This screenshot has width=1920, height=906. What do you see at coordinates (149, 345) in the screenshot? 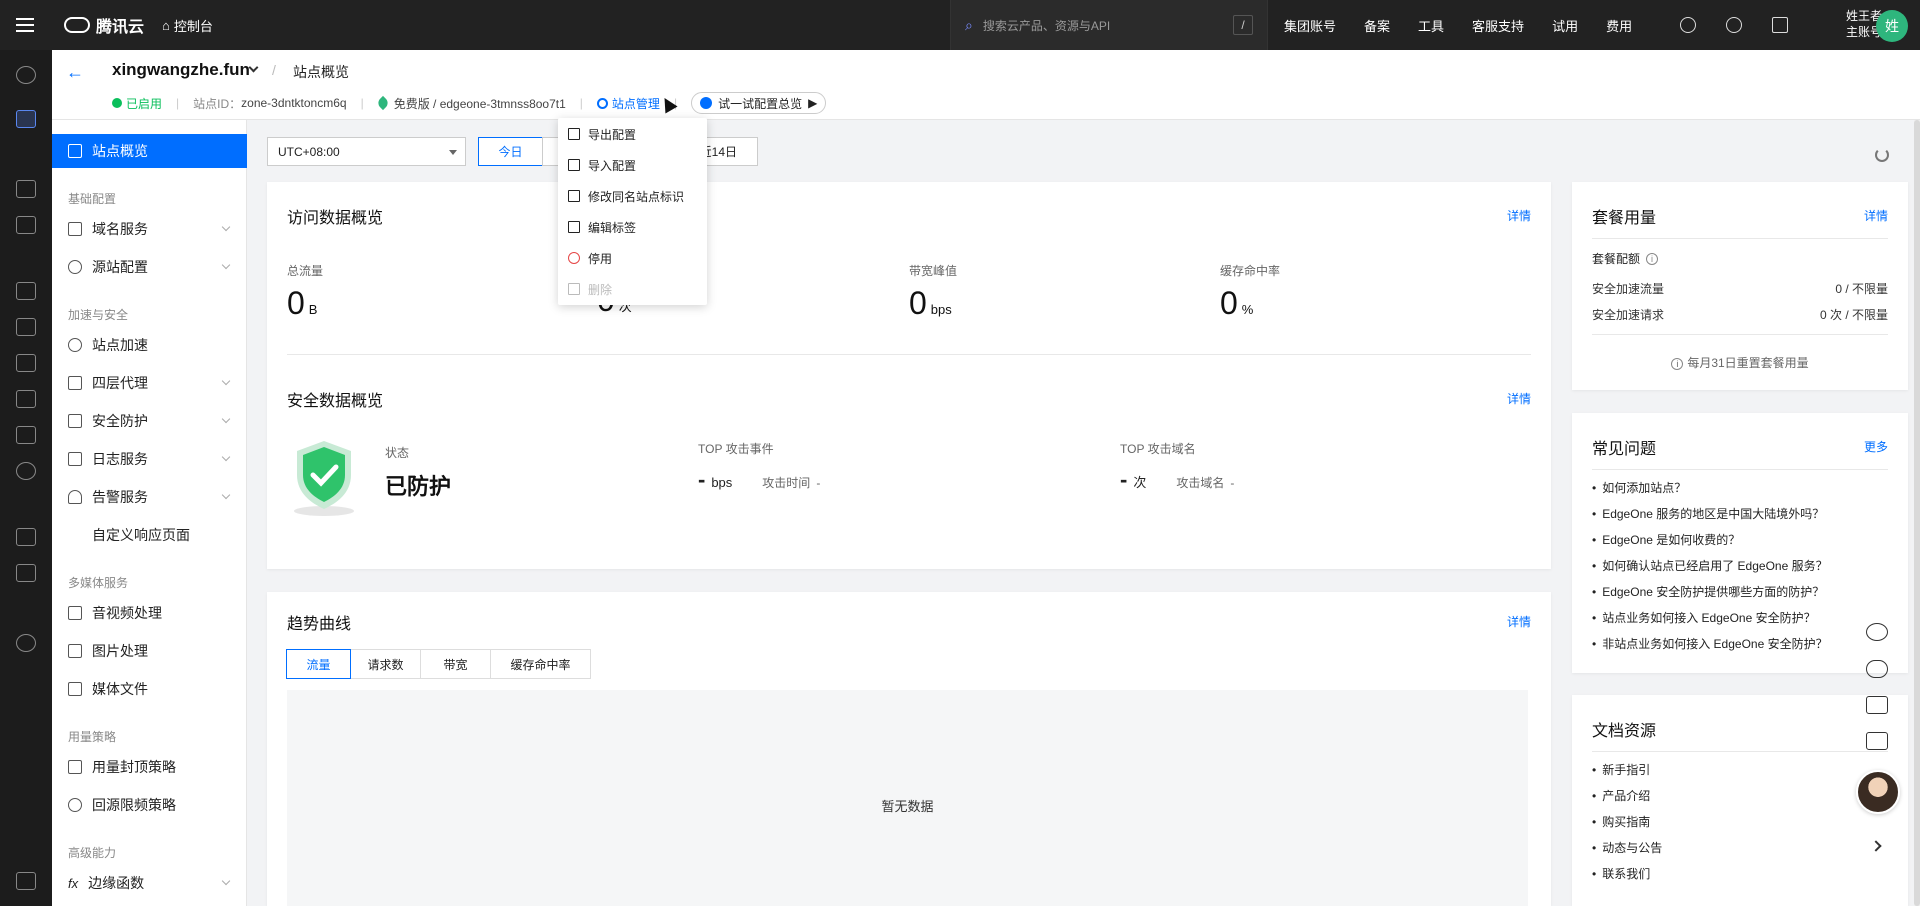
I see `menu-item-site-accel: 站点加速` at bounding box center [149, 345].